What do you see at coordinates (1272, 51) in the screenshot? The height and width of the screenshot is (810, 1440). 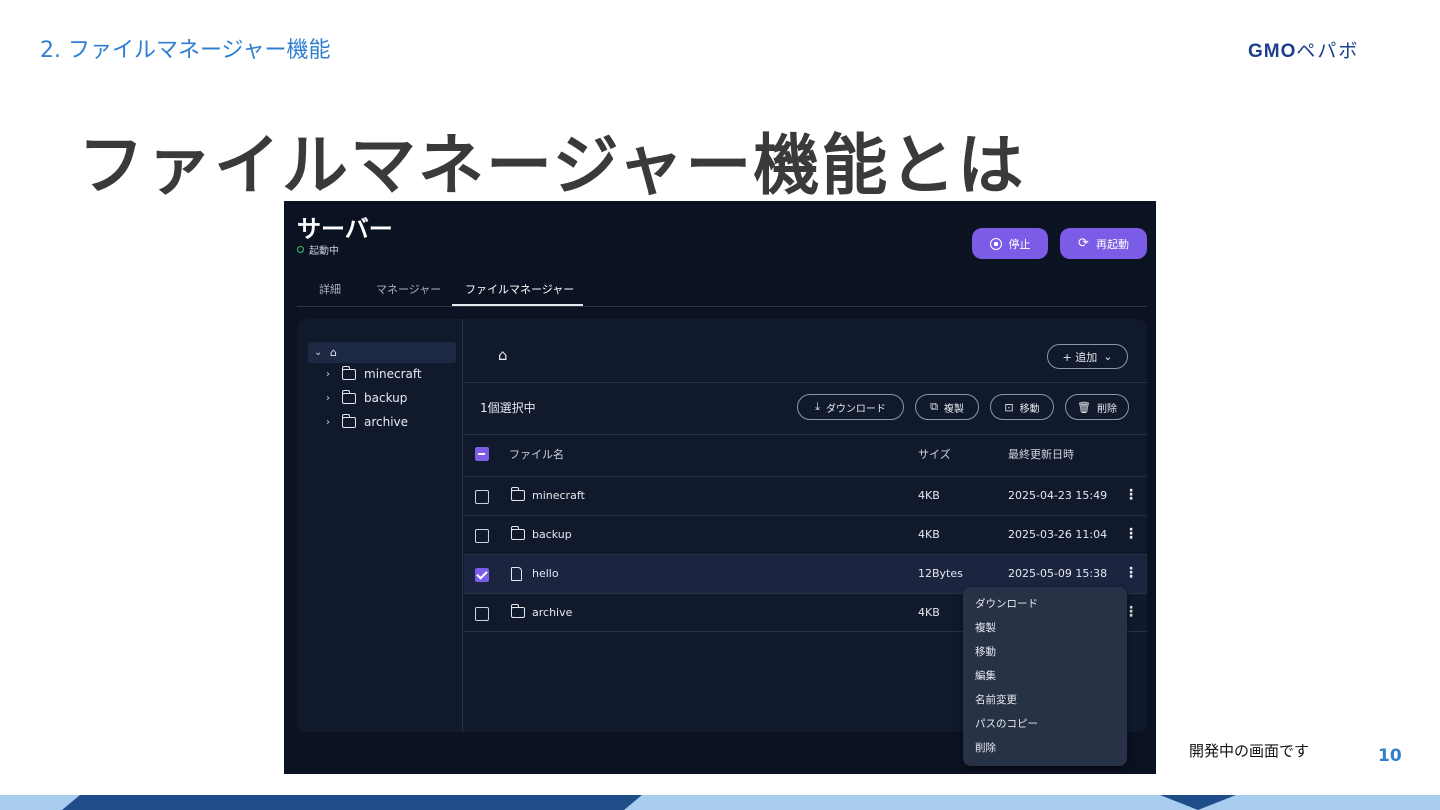 I see `logo-text: GMO` at bounding box center [1272, 51].